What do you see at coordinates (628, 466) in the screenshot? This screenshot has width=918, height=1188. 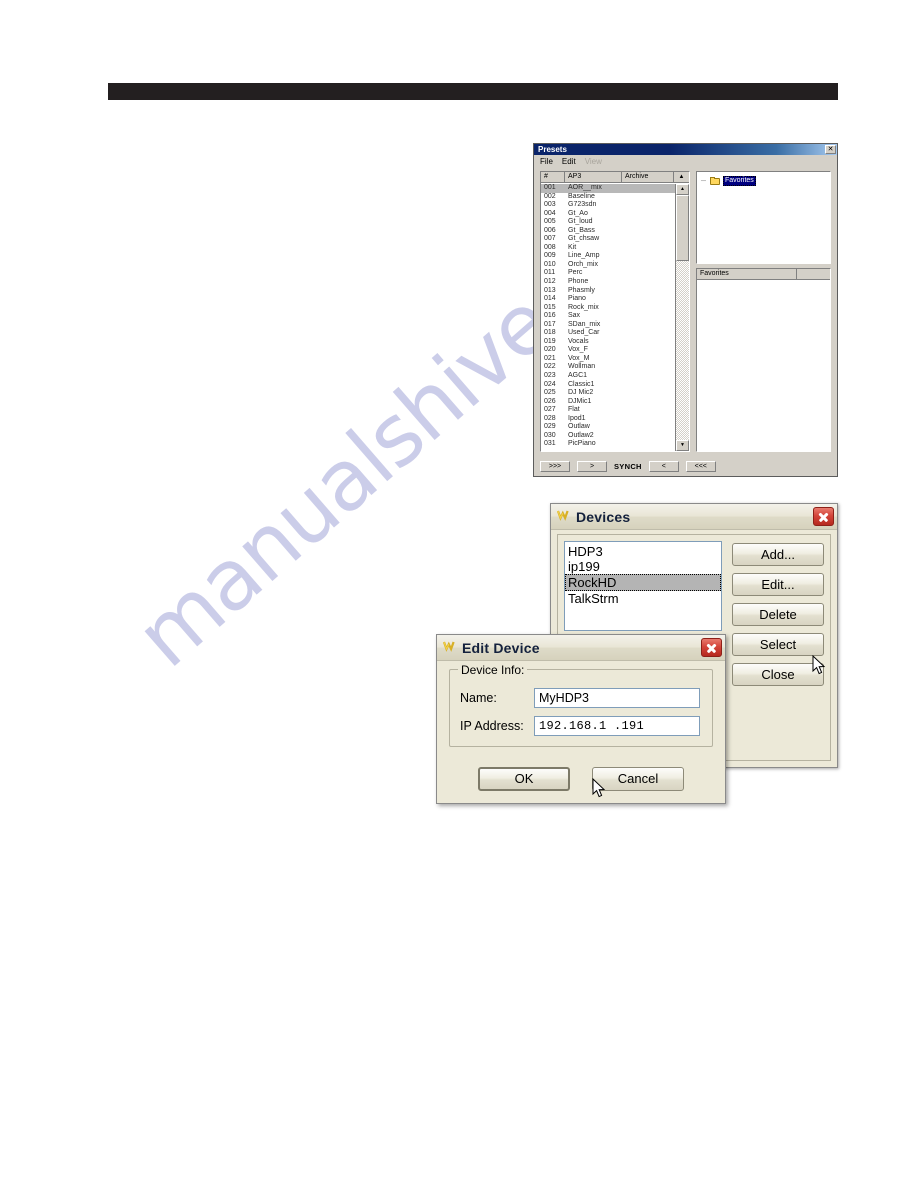 I see `synch-label: SYNCH` at bounding box center [628, 466].